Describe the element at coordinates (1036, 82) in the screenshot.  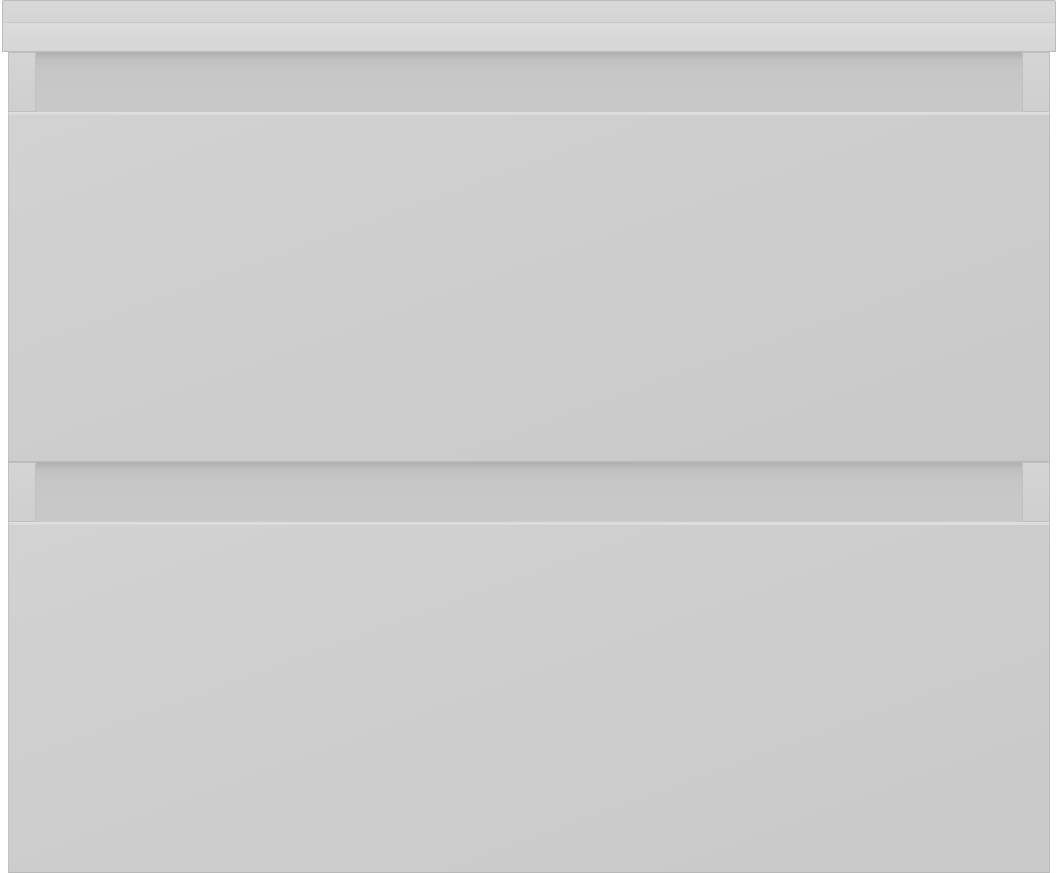
I see `right-side-panel-upper` at that location.